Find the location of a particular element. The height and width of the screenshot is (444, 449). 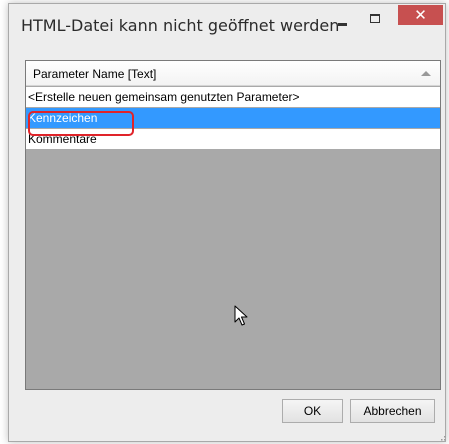

list-item-kommentare: Kommentare is located at coordinates (233, 139).